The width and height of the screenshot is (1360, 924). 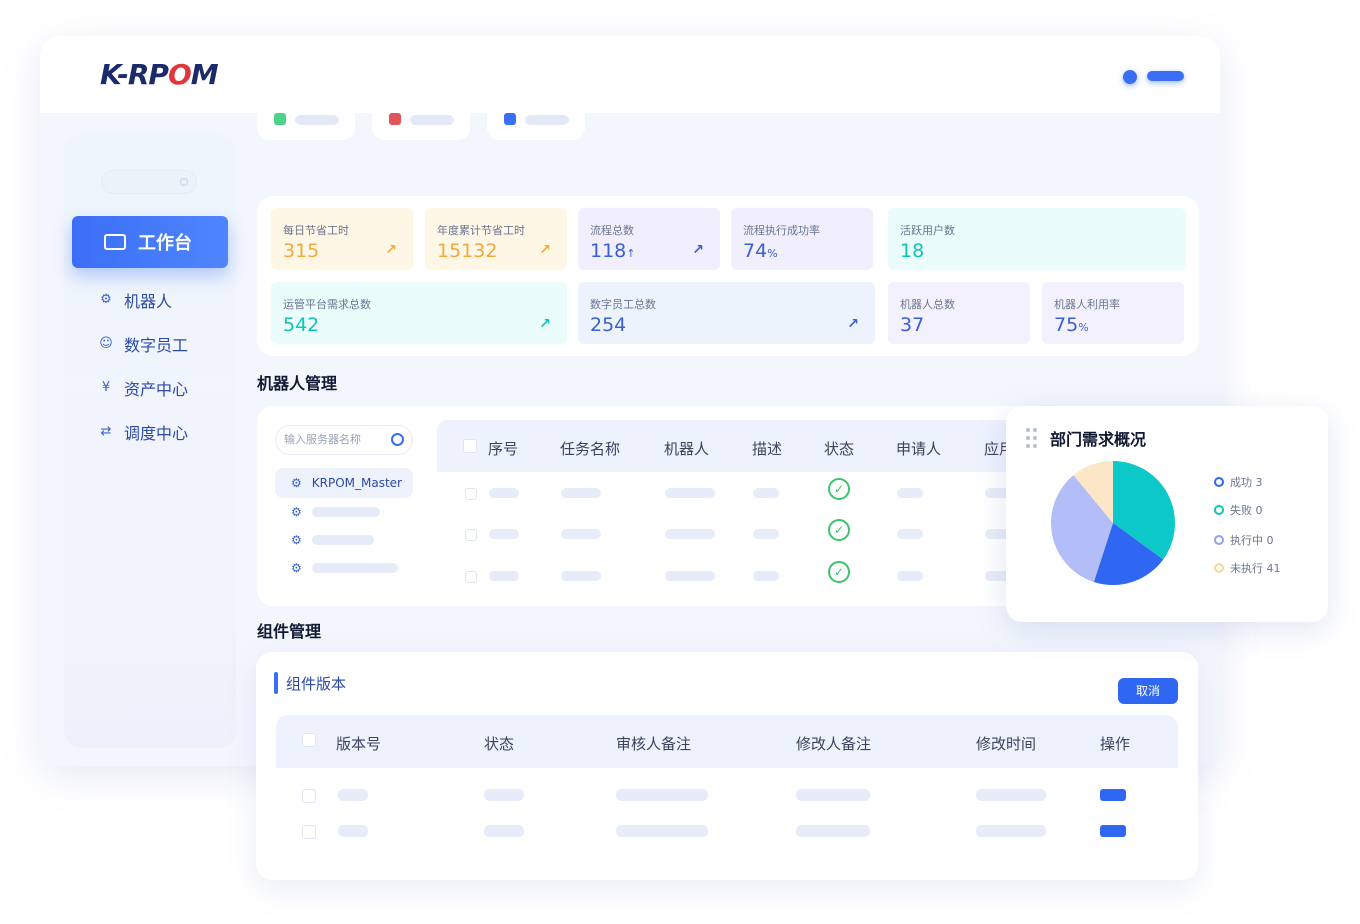 What do you see at coordinates (149, 182) in the screenshot?
I see `sidebar-search-input` at bounding box center [149, 182].